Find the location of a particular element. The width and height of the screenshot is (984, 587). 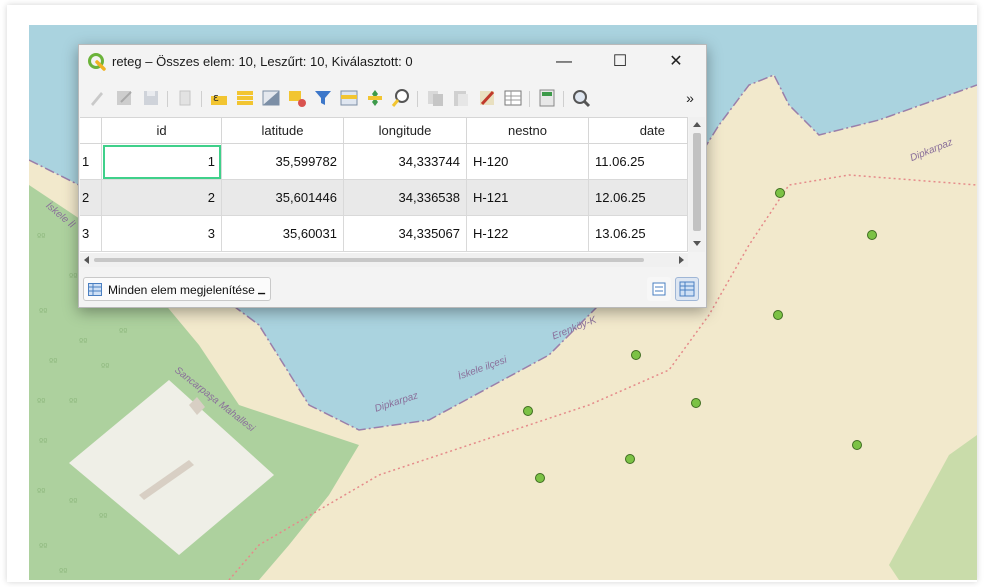

cell-latitude: 35,599782 is located at coordinates (283, 162).